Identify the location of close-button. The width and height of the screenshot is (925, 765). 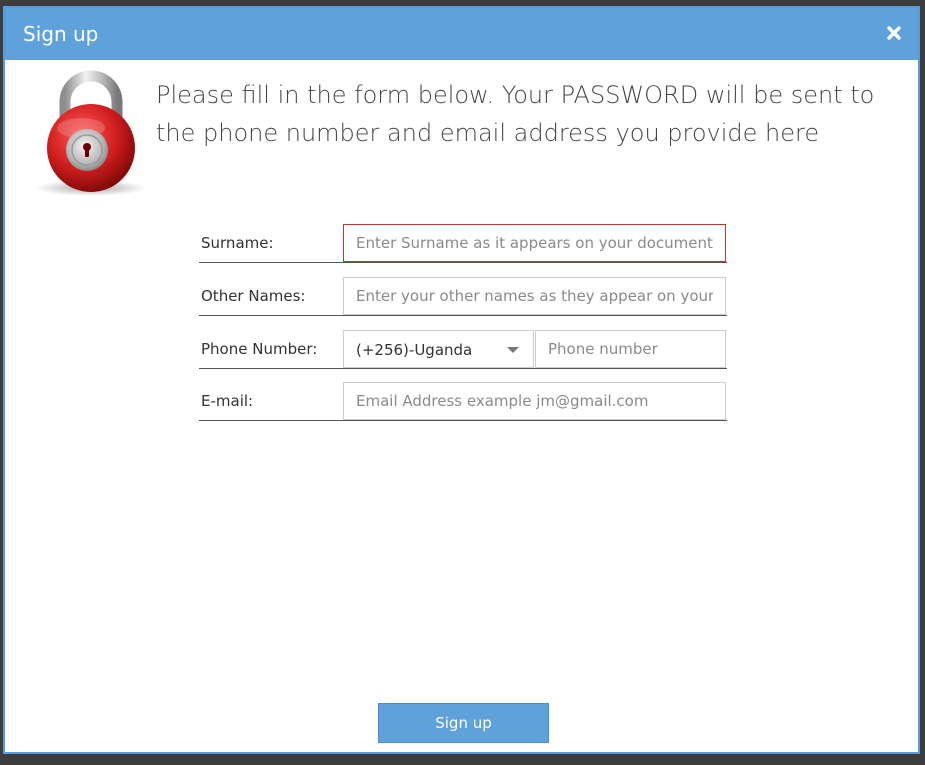
(894, 33).